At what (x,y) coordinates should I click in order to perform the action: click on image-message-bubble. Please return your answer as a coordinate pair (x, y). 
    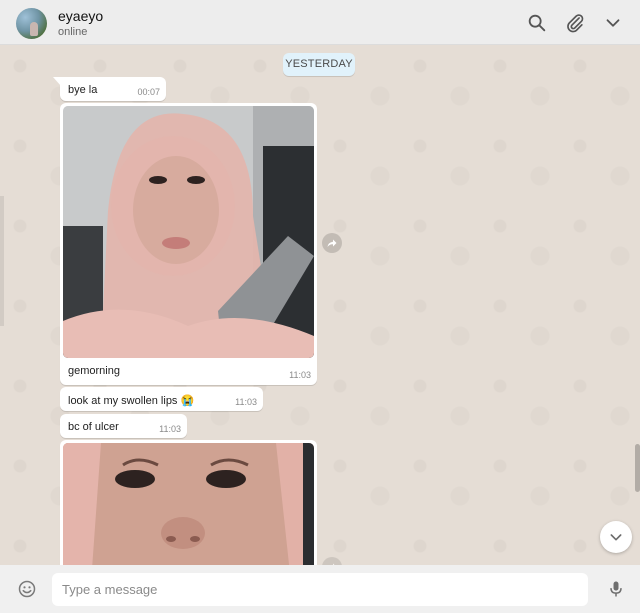
    Looking at the image, I should click on (188, 502).